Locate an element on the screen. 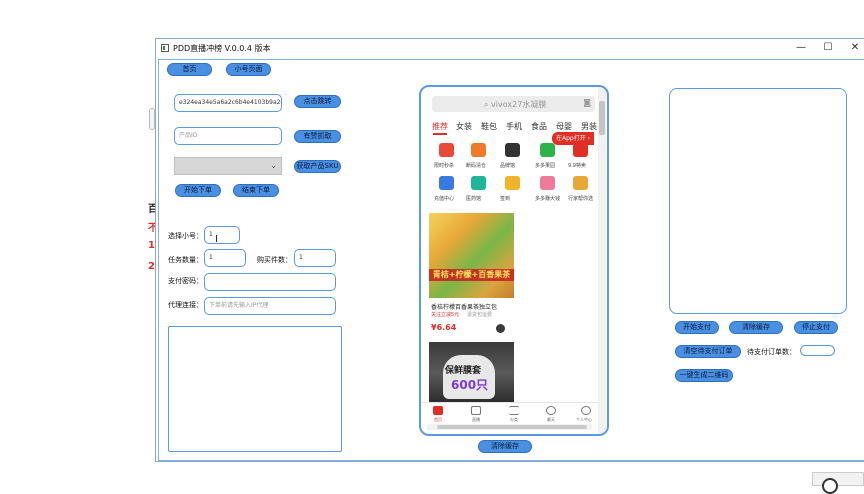  product2-count: 600只 is located at coordinates (470, 385).